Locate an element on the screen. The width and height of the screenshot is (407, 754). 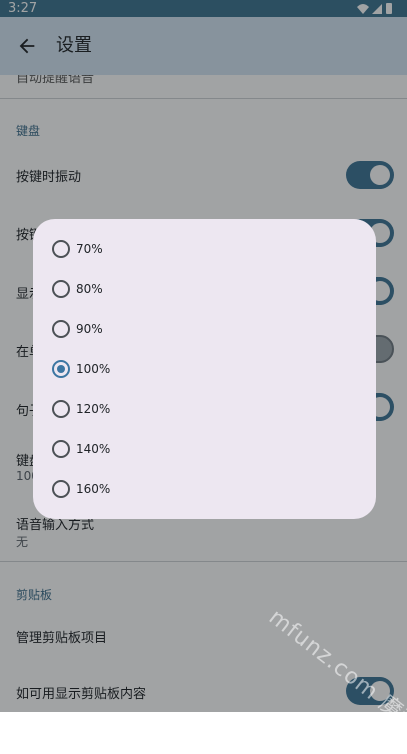
option-label: 70% is located at coordinates (89, 249).